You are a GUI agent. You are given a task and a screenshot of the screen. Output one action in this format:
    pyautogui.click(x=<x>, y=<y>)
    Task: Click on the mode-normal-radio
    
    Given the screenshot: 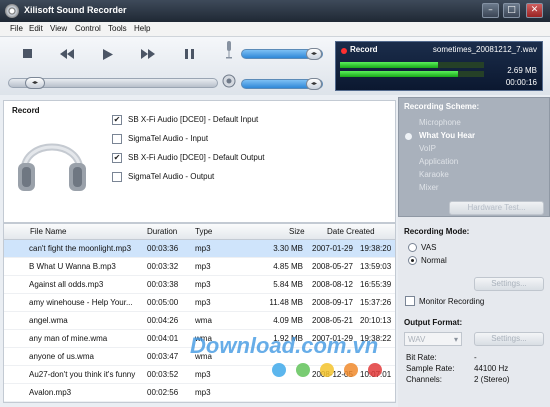 What is the action you would take?
    pyautogui.click(x=412, y=260)
    